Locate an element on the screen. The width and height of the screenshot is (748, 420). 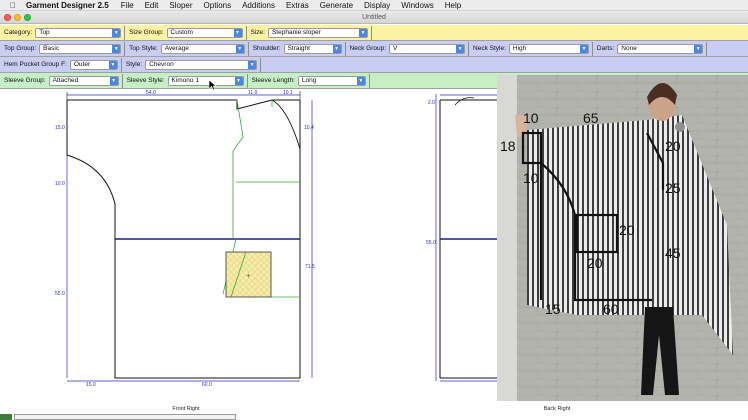
darts-label: Darts: is located at coordinates (605, 48).